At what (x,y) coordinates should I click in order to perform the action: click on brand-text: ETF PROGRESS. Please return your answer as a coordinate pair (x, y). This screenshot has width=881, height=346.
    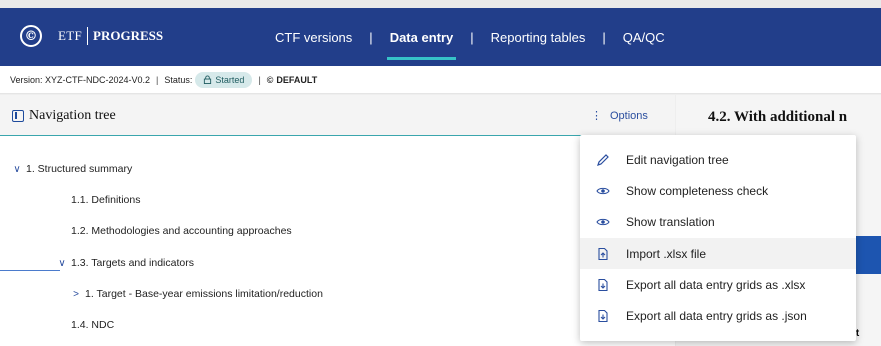
    Looking at the image, I should click on (110, 36).